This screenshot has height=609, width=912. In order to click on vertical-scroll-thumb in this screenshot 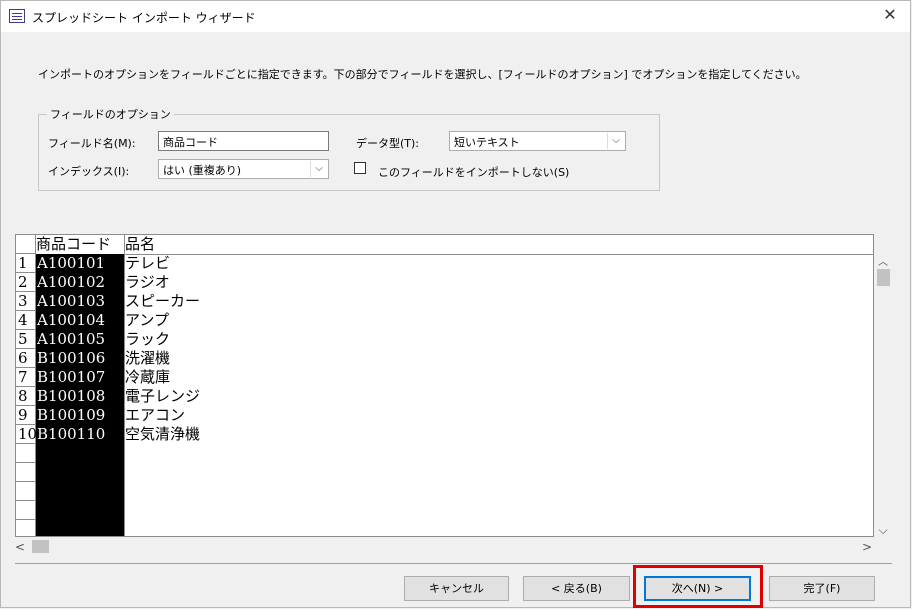, I will do `click(883, 277)`.